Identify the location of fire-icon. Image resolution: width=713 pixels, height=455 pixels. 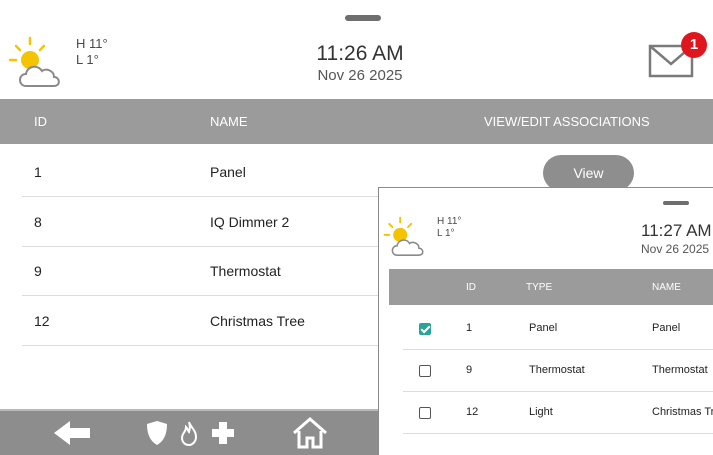
(189, 433).